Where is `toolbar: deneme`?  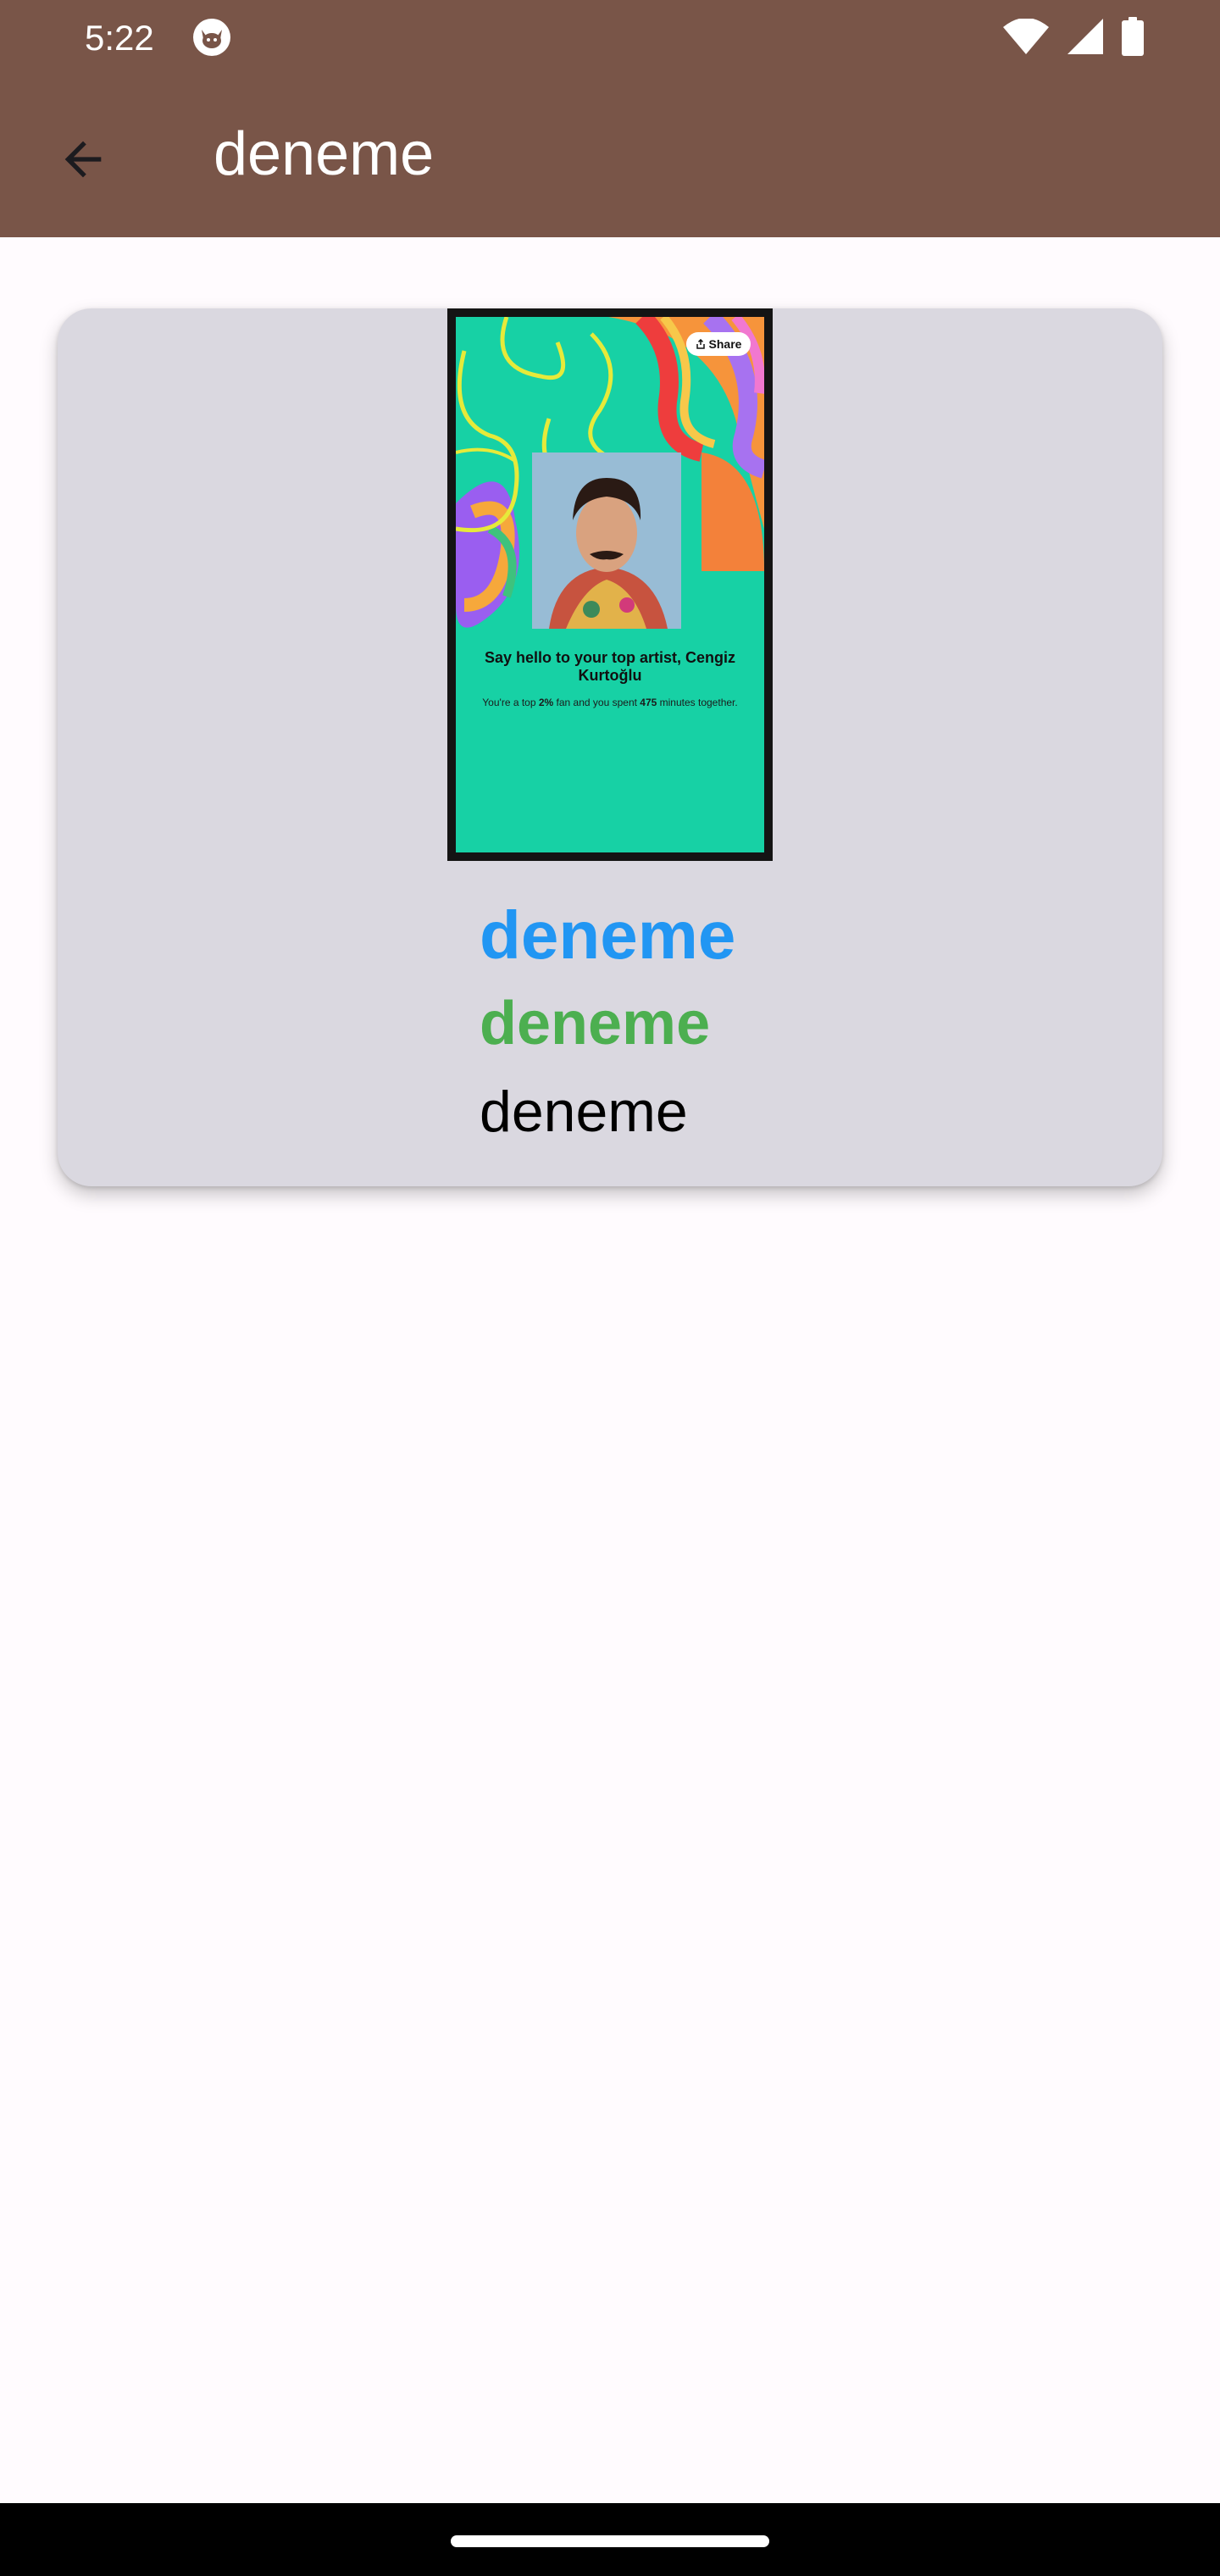
toolbar: deneme is located at coordinates (610, 156).